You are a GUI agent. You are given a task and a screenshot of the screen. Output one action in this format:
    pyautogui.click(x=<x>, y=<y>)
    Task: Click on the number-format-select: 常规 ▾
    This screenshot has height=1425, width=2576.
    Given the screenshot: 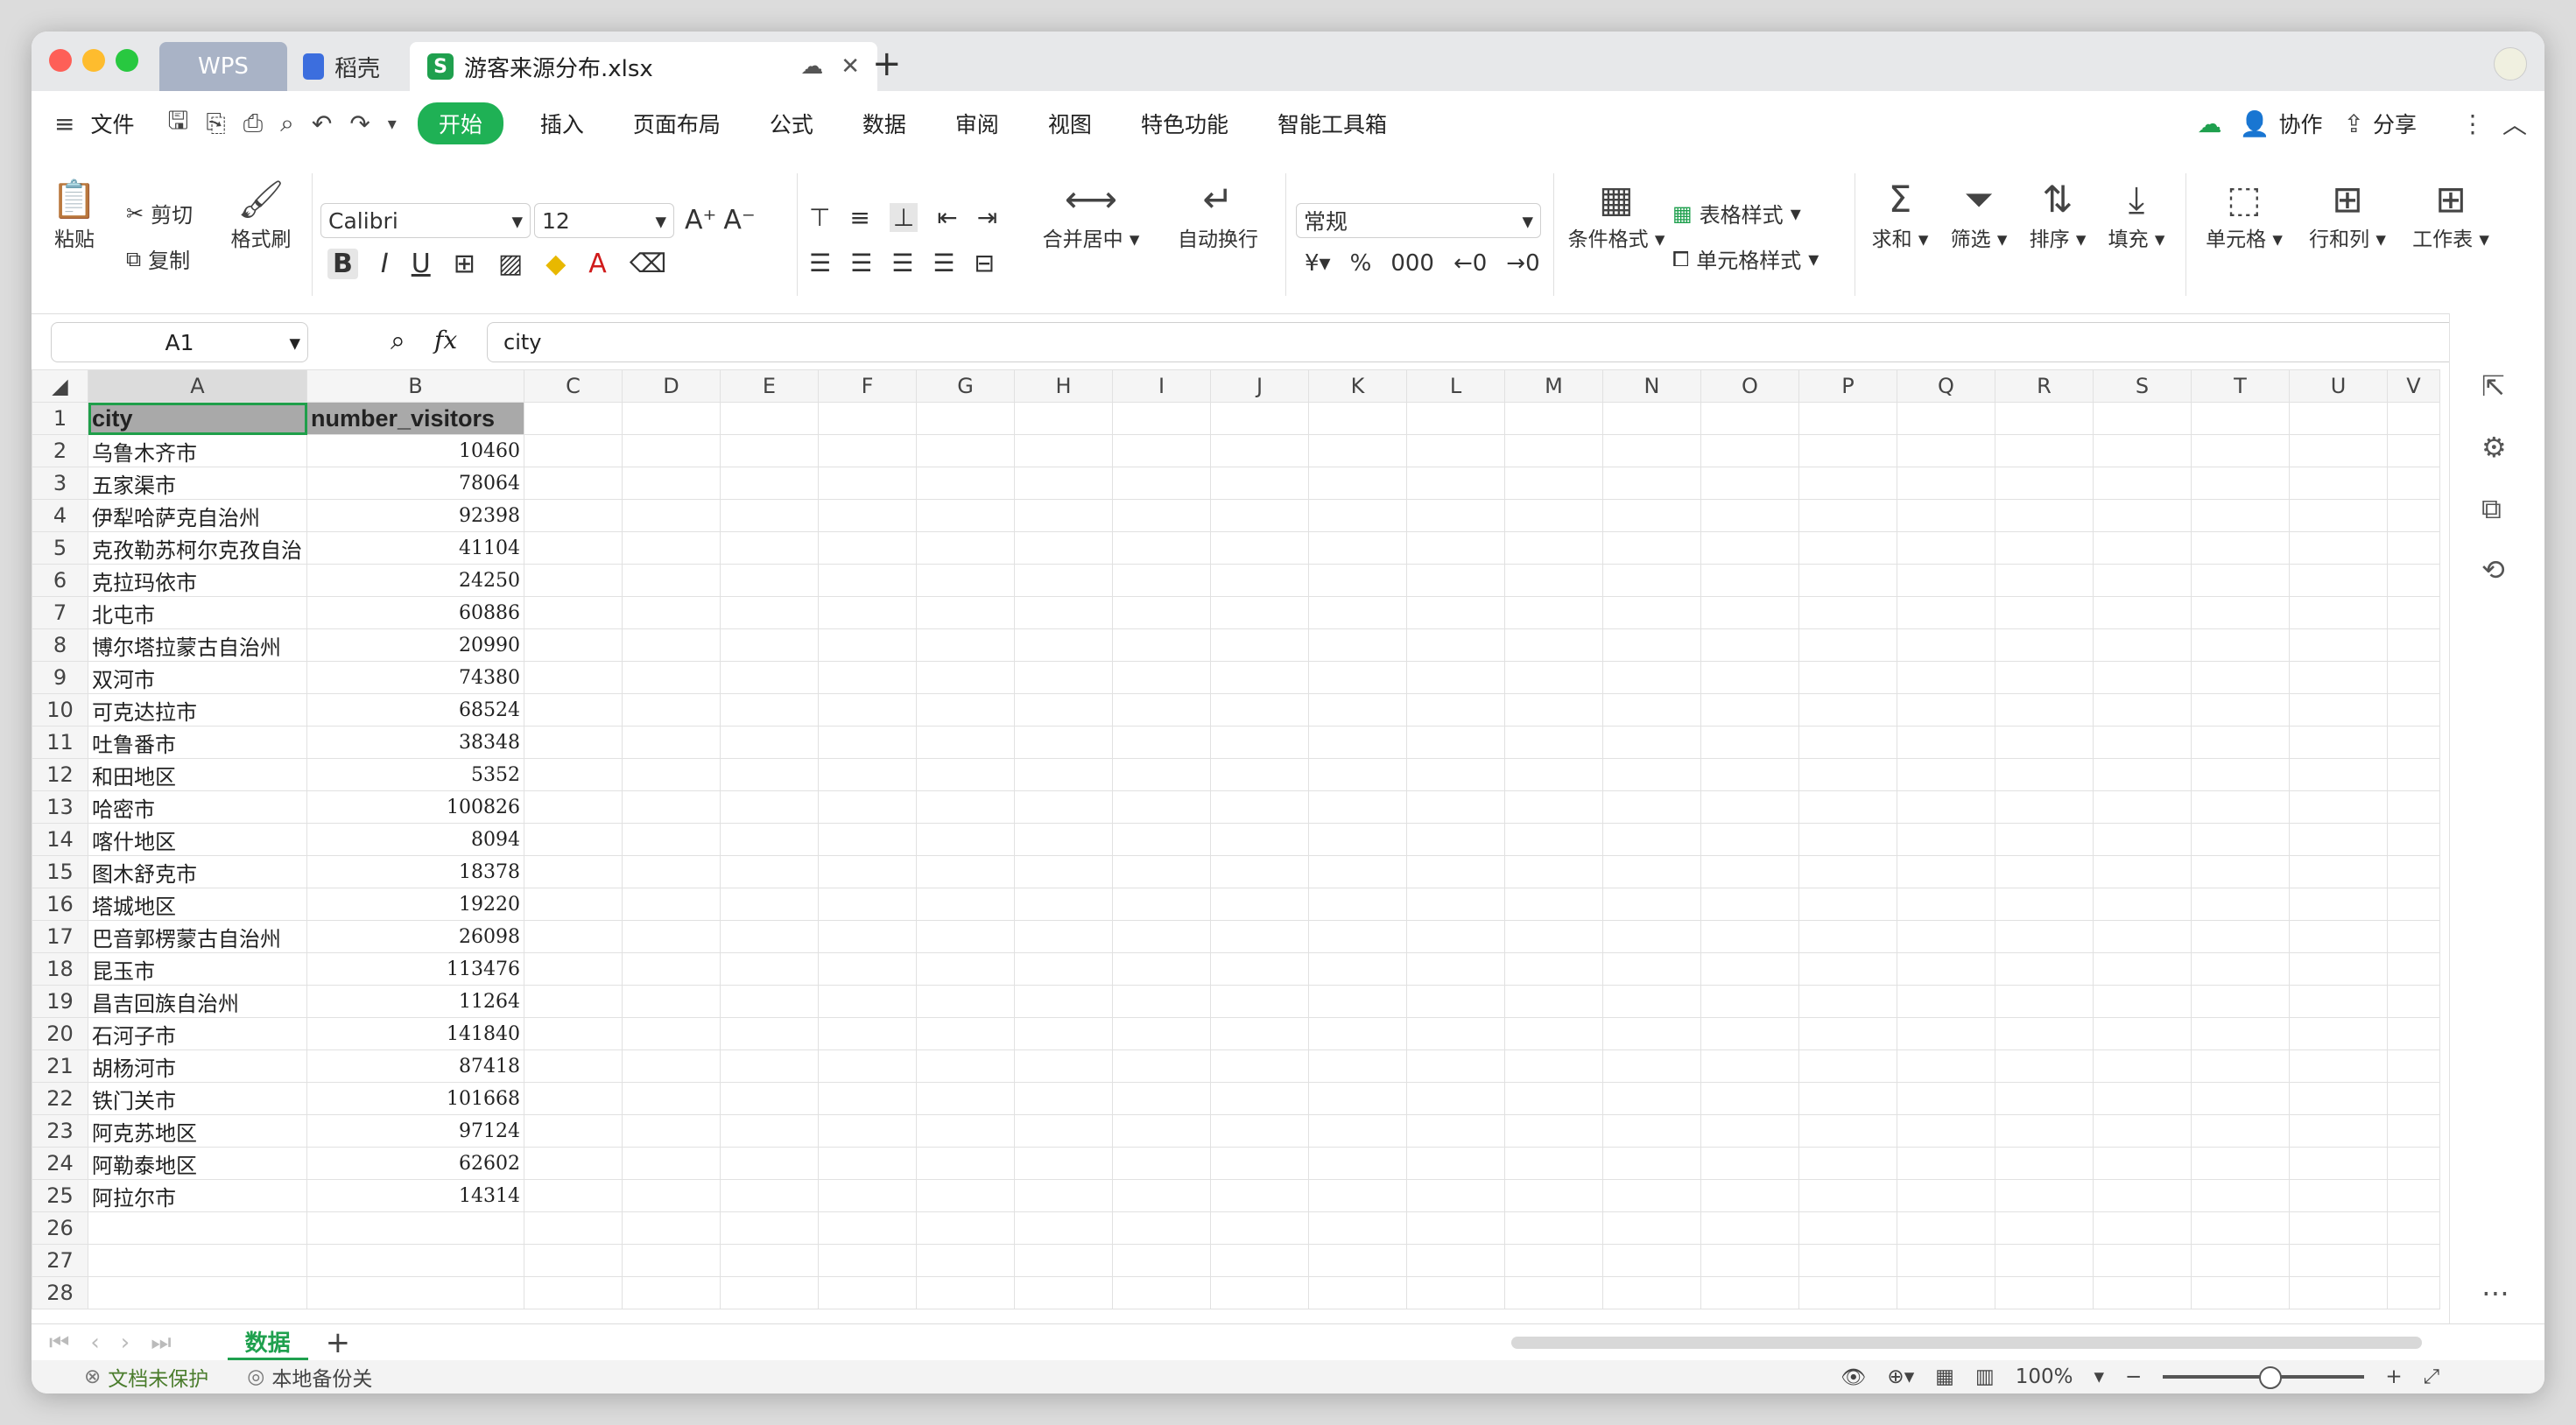 What is the action you would take?
    pyautogui.click(x=1418, y=220)
    